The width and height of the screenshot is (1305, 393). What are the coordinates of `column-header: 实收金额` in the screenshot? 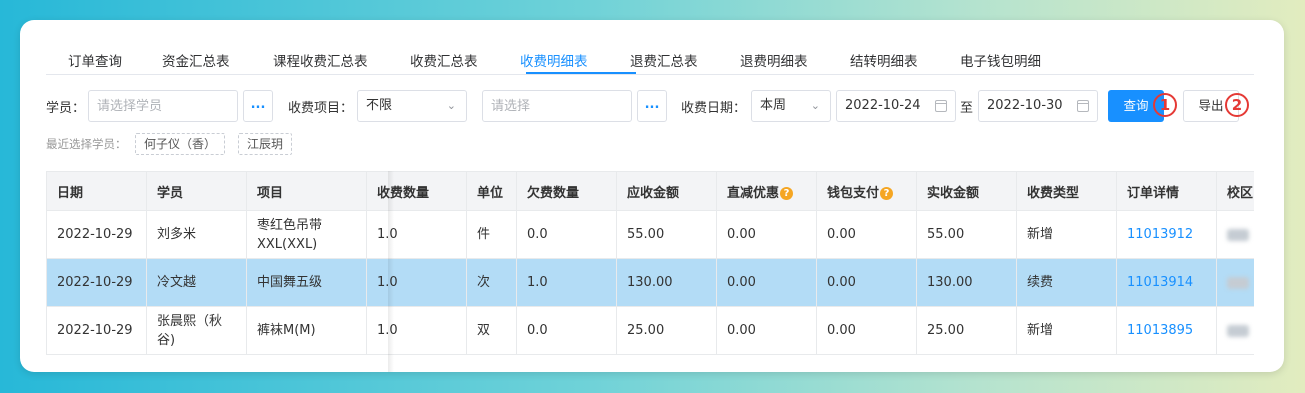 It's located at (966, 191).